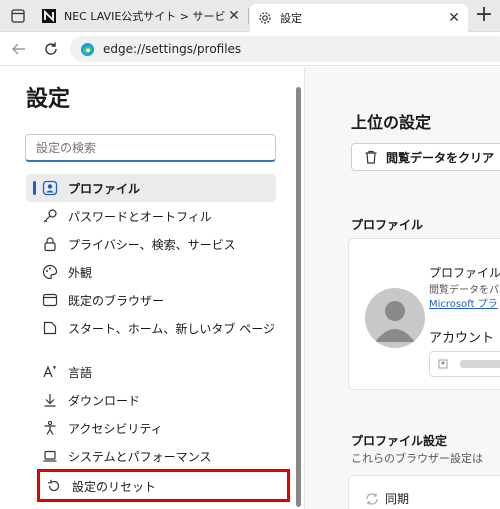 The width and height of the screenshot is (500, 509). What do you see at coordinates (298, 297) in the screenshot?
I see `sidebar-scrollbar` at bounding box center [298, 297].